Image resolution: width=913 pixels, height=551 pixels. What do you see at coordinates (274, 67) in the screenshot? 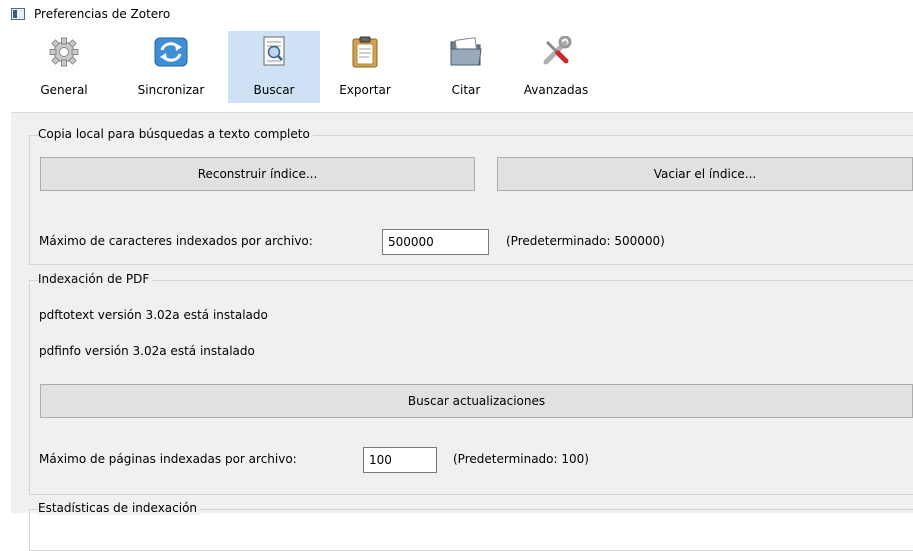
I see `tab-buscar: Buscar` at bounding box center [274, 67].